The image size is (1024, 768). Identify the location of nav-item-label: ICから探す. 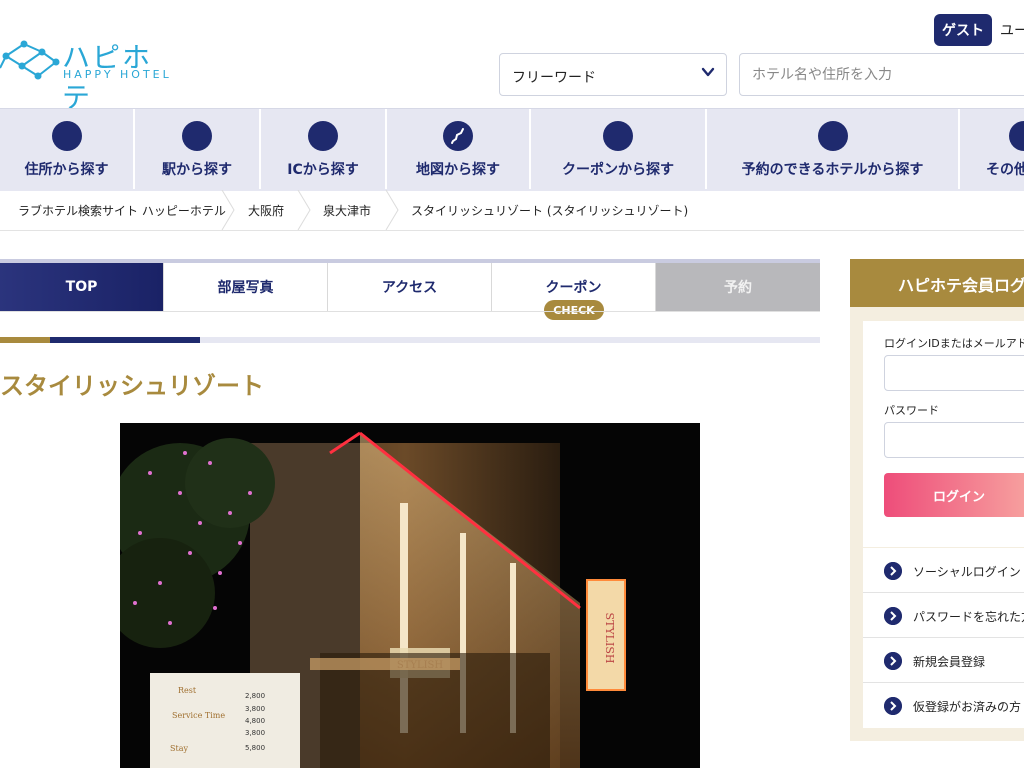
(323, 170).